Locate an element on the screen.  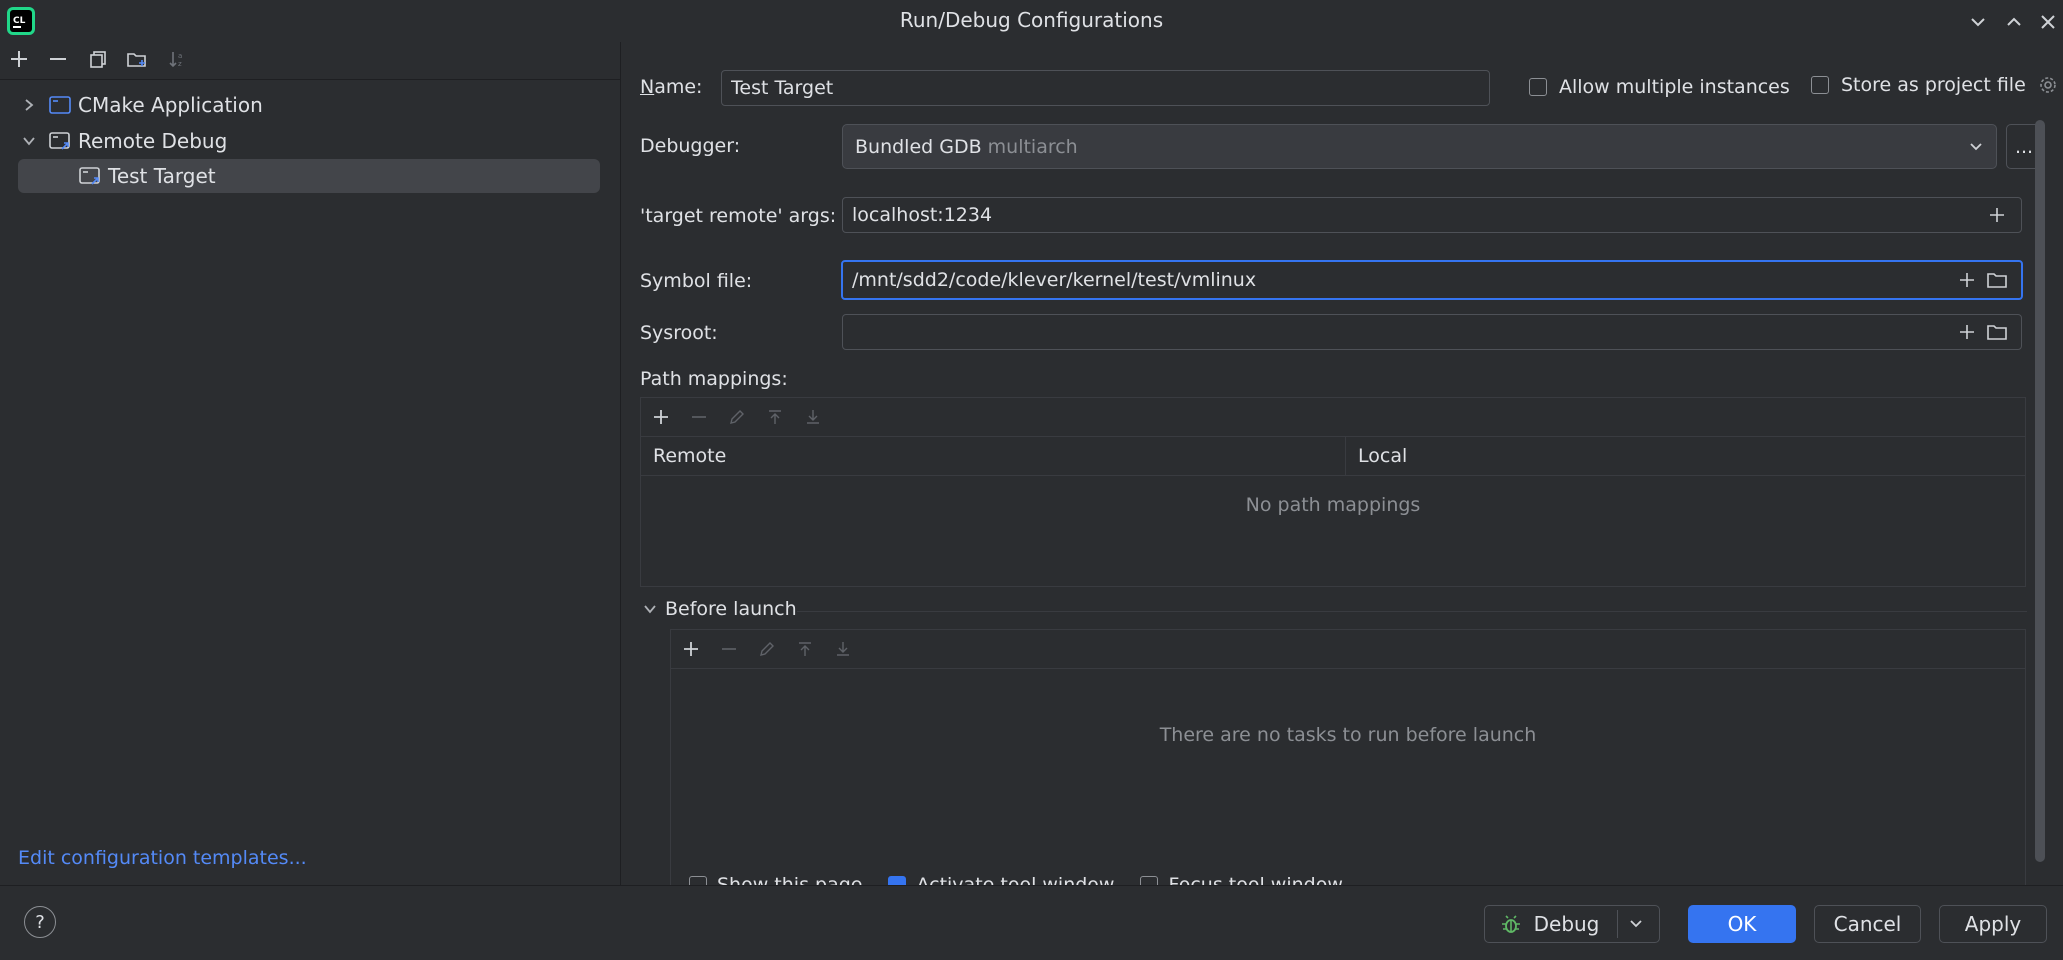
column-local: Local is located at coordinates (1685, 456).